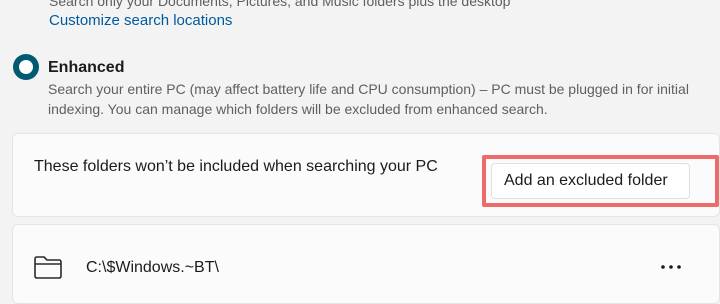  Describe the element at coordinates (671, 267) in the screenshot. I see `more-options-icon` at that location.